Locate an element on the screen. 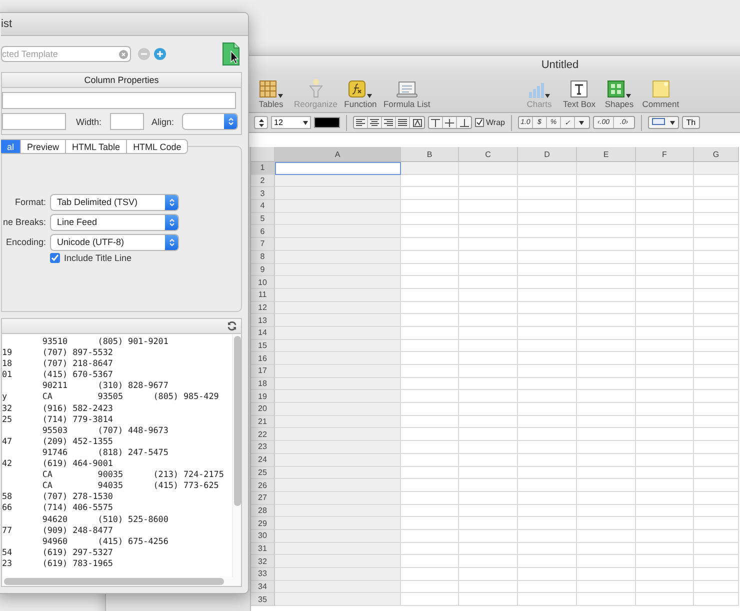  row-header: 11 is located at coordinates (263, 295).